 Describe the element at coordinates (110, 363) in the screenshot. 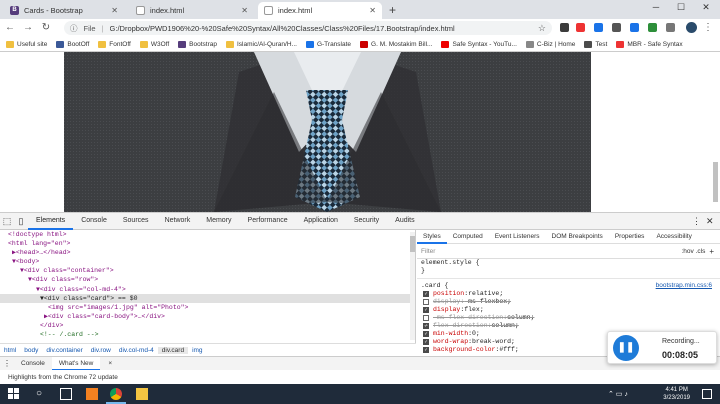

I see `drawer-tab-close-icon: ×` at that location.